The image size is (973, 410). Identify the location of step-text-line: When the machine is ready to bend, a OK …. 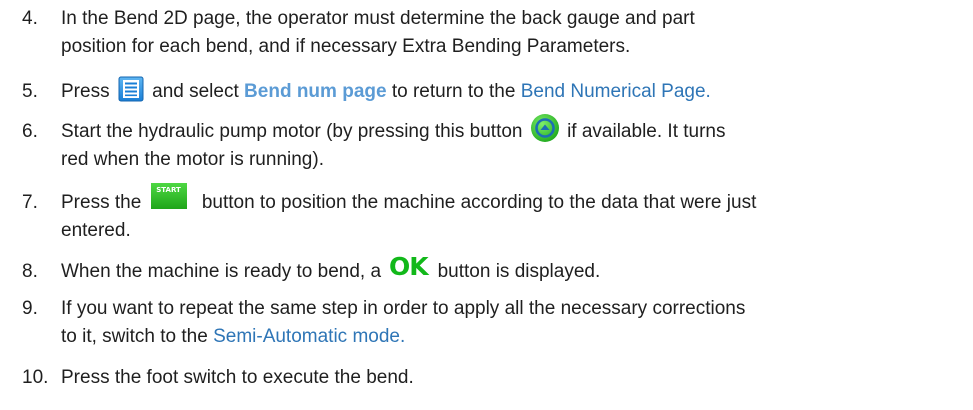
(513, 269).